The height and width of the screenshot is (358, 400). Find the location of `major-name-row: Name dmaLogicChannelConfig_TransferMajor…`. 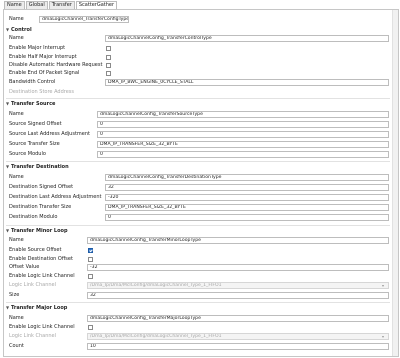

major-name-row: Name dmaLogicChannelConfig_TransferMajor… is located at coordinates (199, 318).